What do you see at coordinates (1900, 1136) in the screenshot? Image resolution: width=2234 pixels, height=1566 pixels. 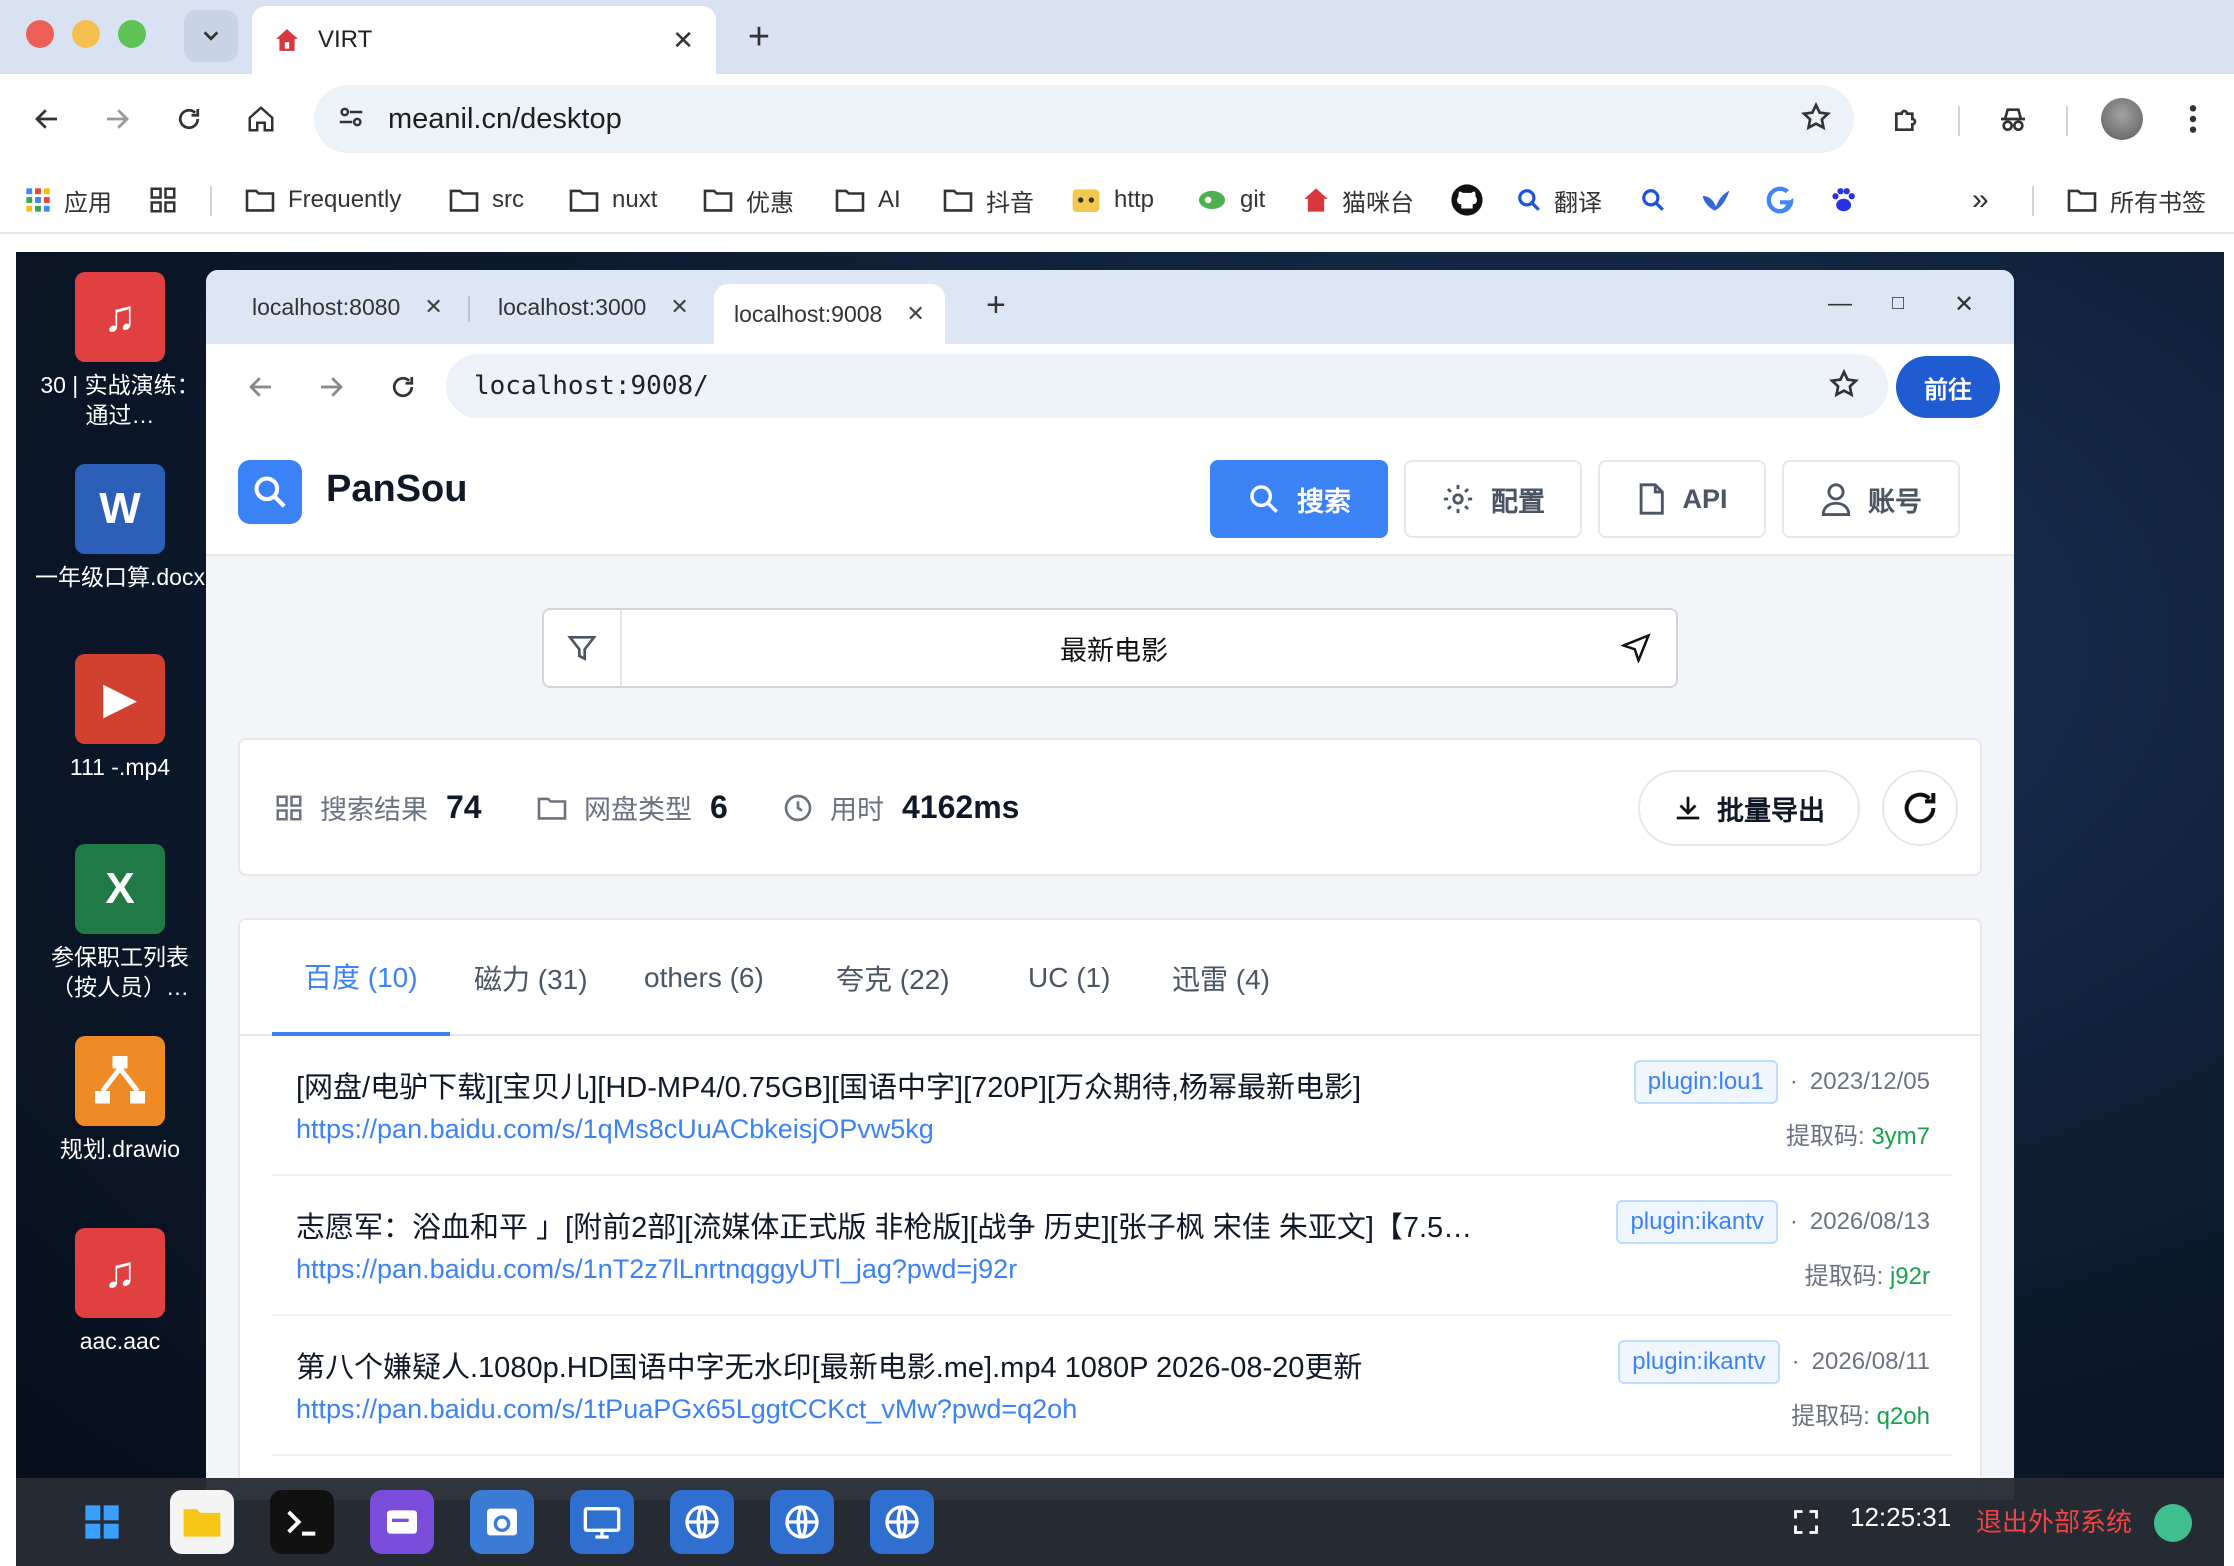 I see `extract-code-value: 3ym7` at bounding box center [1900, 1136].